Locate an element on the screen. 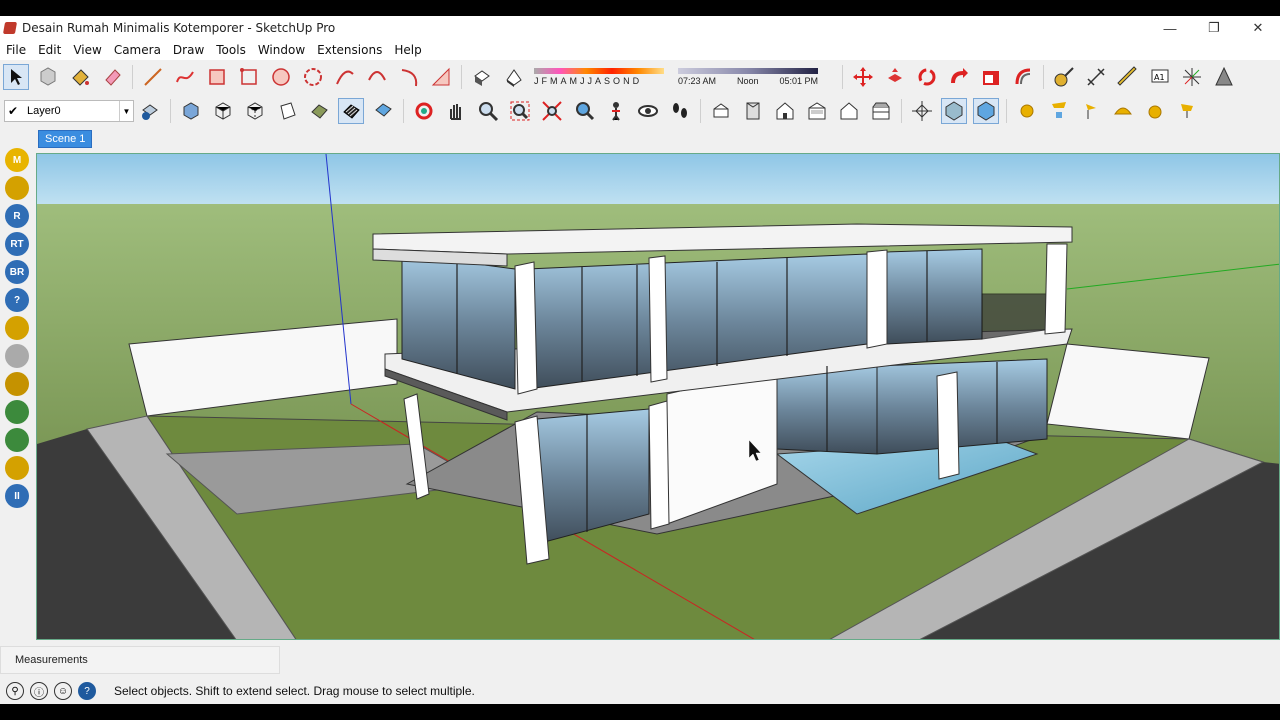 The width and height of the screenshot is (1280, 720). month-label: M is located at coordinates (573, 81).